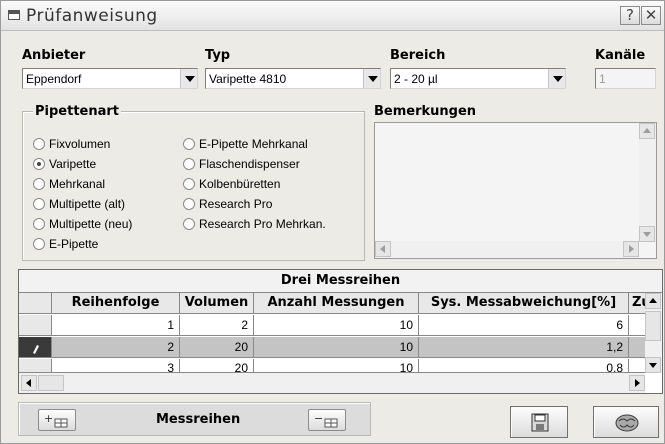 Image resolution: width=665 pixels, height=444 pixels. I want to click on bereich-label: Bereich, so click(418, 55).